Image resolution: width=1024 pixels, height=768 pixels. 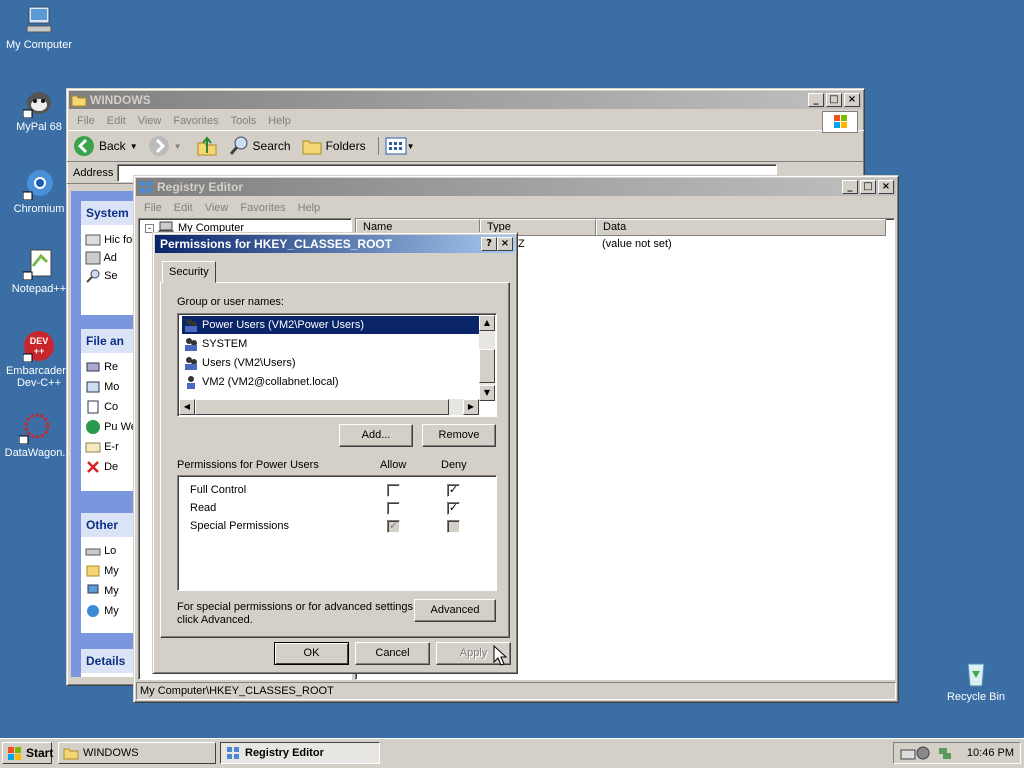 What do you see at coordinates (244, 121) in the screenshot?
I see `menu-tools: Tools` at bounding box center [244, 121].